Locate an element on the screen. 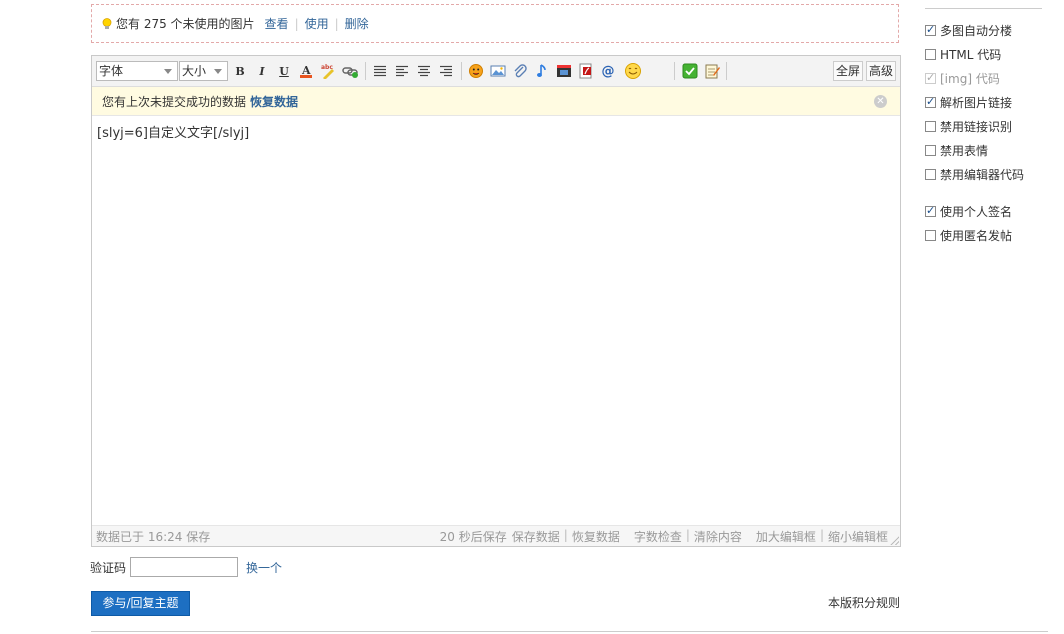  editor-textarea: [slyj=6]自定义文字[/slyj] is located at coordinates (173, 131).